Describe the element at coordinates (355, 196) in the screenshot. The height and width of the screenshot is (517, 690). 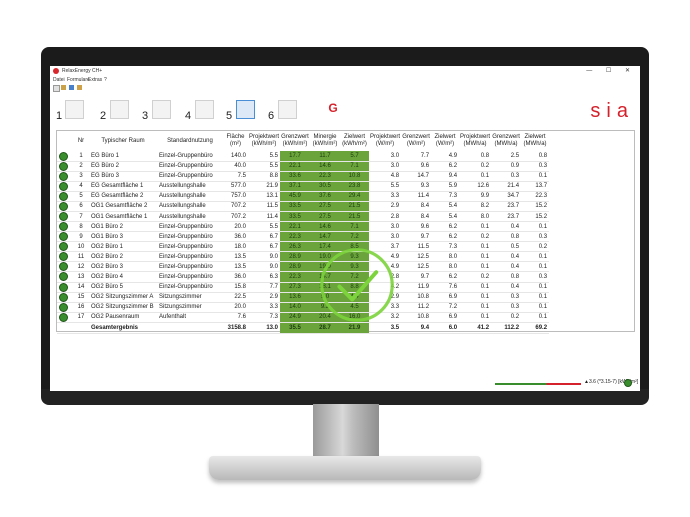
I see `table-cell: 29.4` at that location.